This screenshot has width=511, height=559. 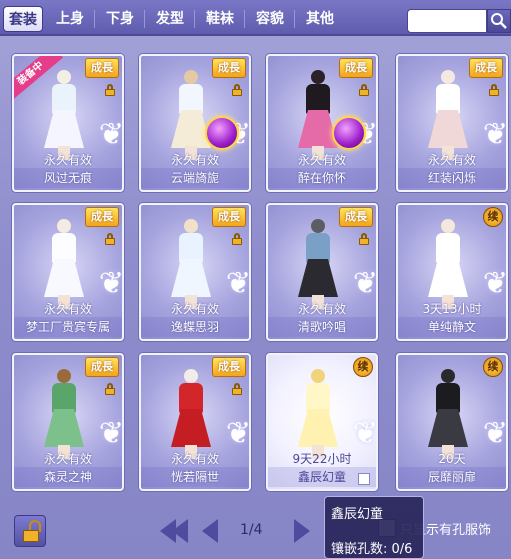 What do you see at coordinates (452, 309) in the screenshot?
I see `outfit-duration: 3天13小时` at bounding box center [452, 309].